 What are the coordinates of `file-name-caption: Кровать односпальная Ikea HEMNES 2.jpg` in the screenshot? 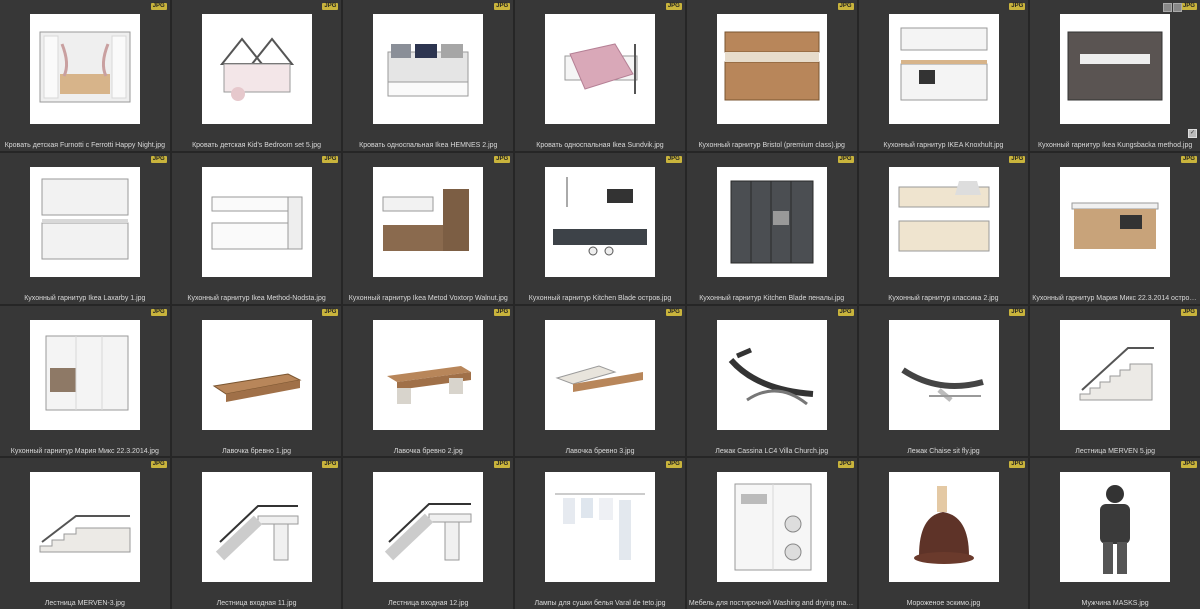 It's located at (428, 145).